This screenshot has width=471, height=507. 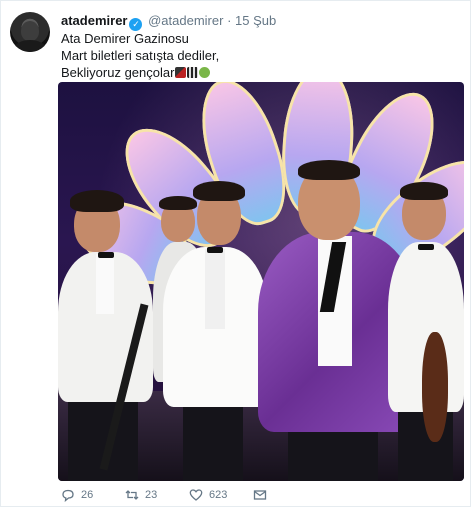 I want to click on tweet-actions: 26 23 623, so click(x=261, y=497).